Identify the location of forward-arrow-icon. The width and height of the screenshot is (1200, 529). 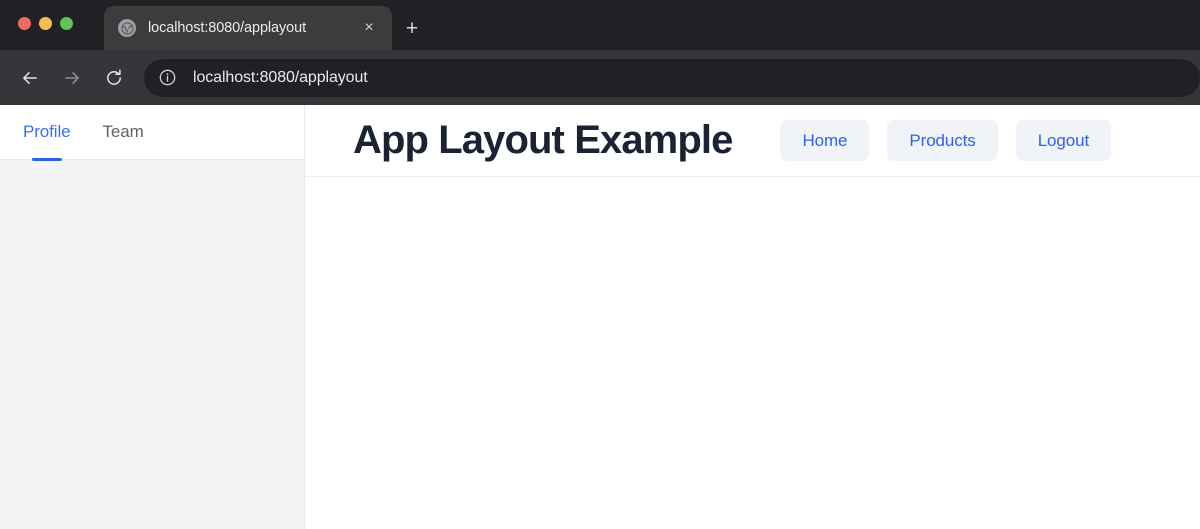
(72, 78).